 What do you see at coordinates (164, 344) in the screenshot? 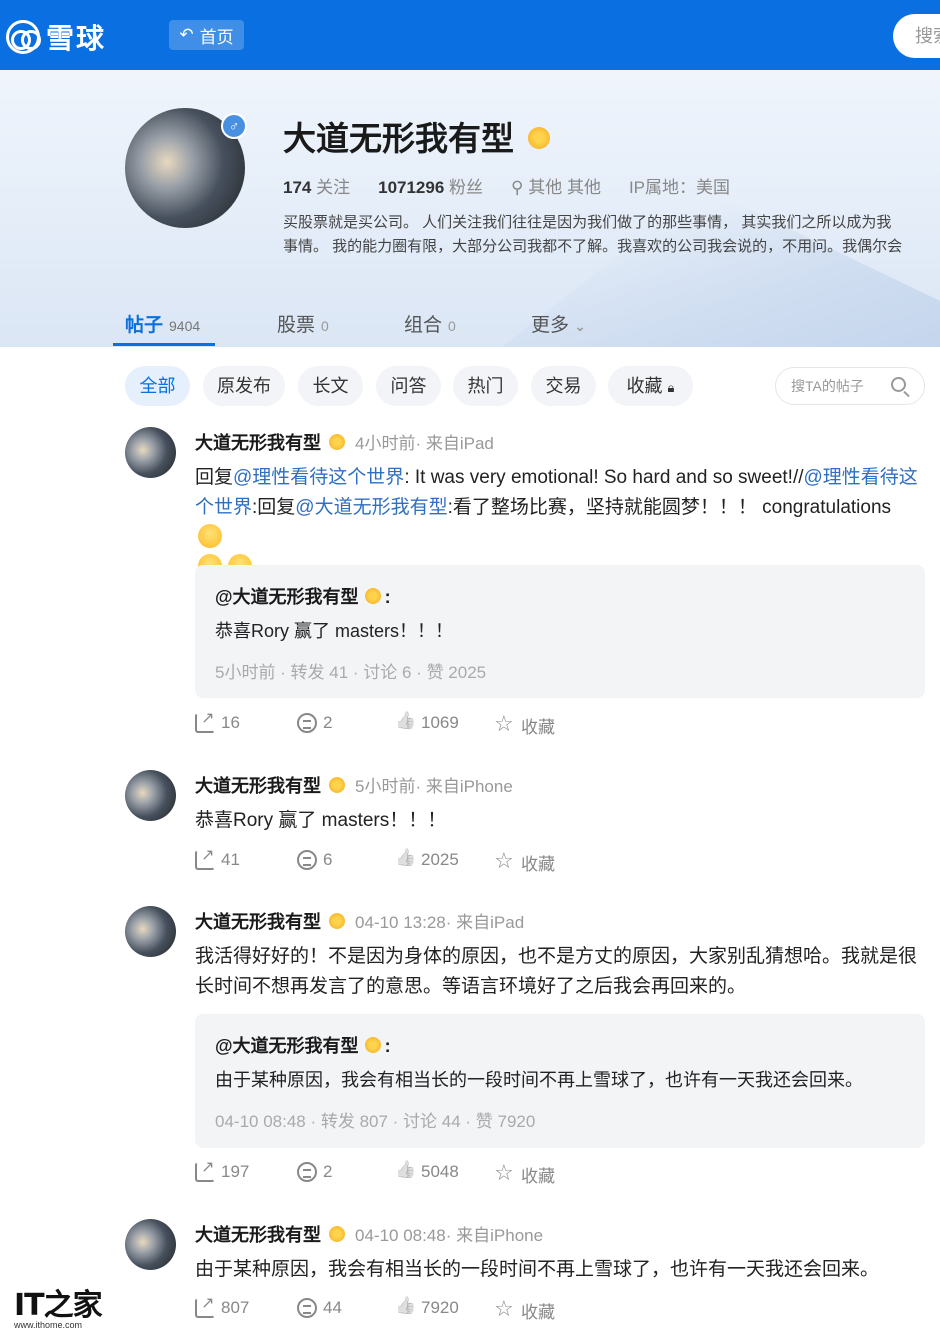
I see `active-tab-indicator` at bounding box center [164, 344].